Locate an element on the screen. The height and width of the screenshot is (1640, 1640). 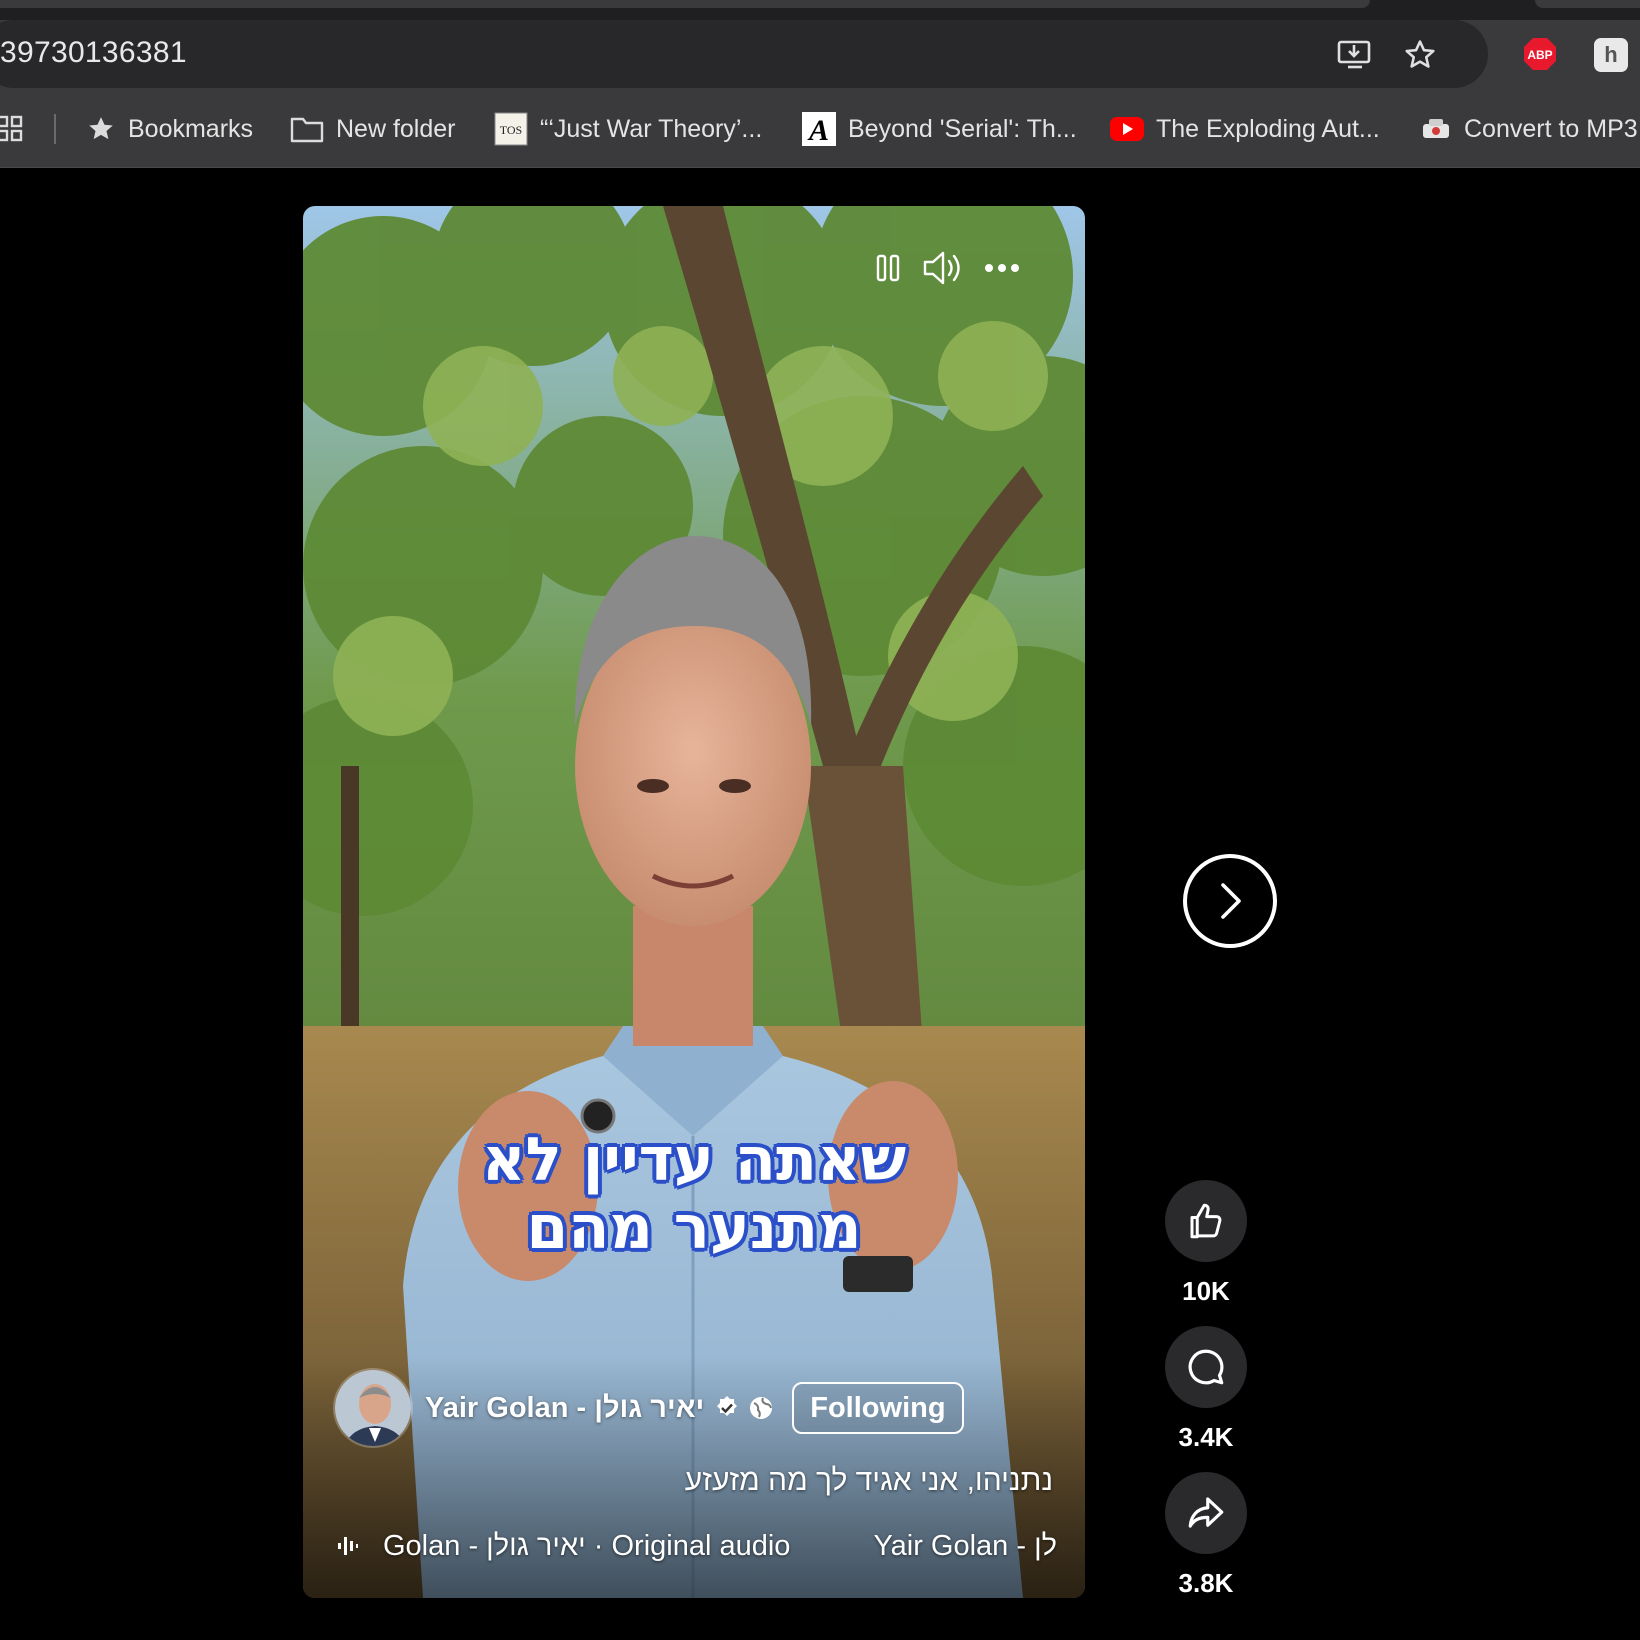
active-tab-edge is located at coordinates (685, 4).